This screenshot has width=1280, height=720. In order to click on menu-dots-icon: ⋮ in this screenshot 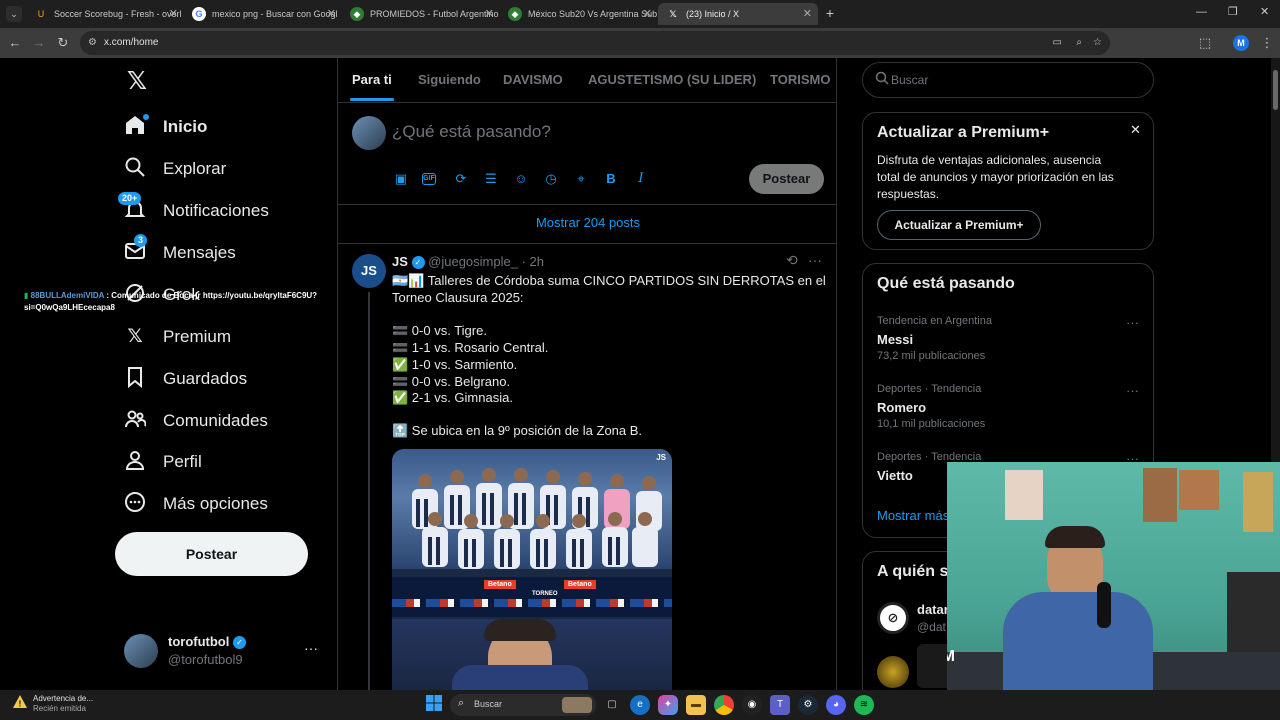, I will do `click(1267, 43)`.